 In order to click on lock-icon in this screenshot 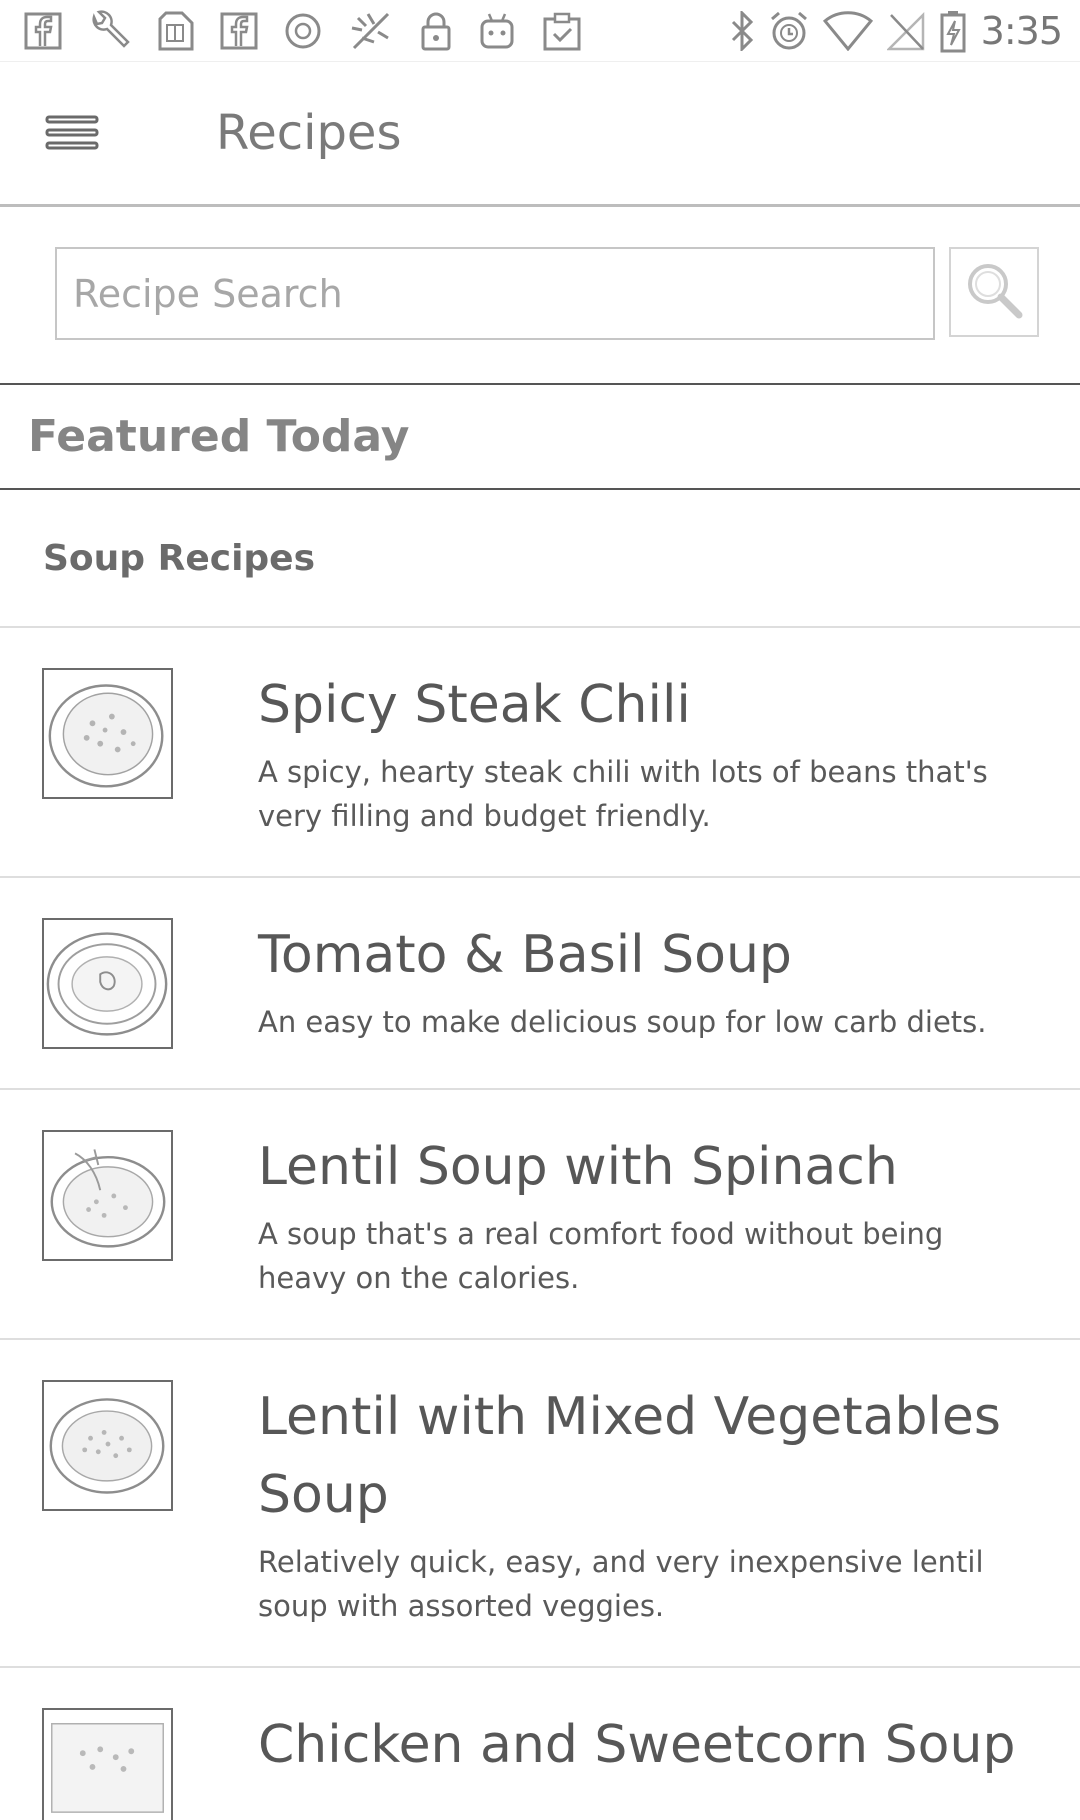, I will do `click(436, 31)`.